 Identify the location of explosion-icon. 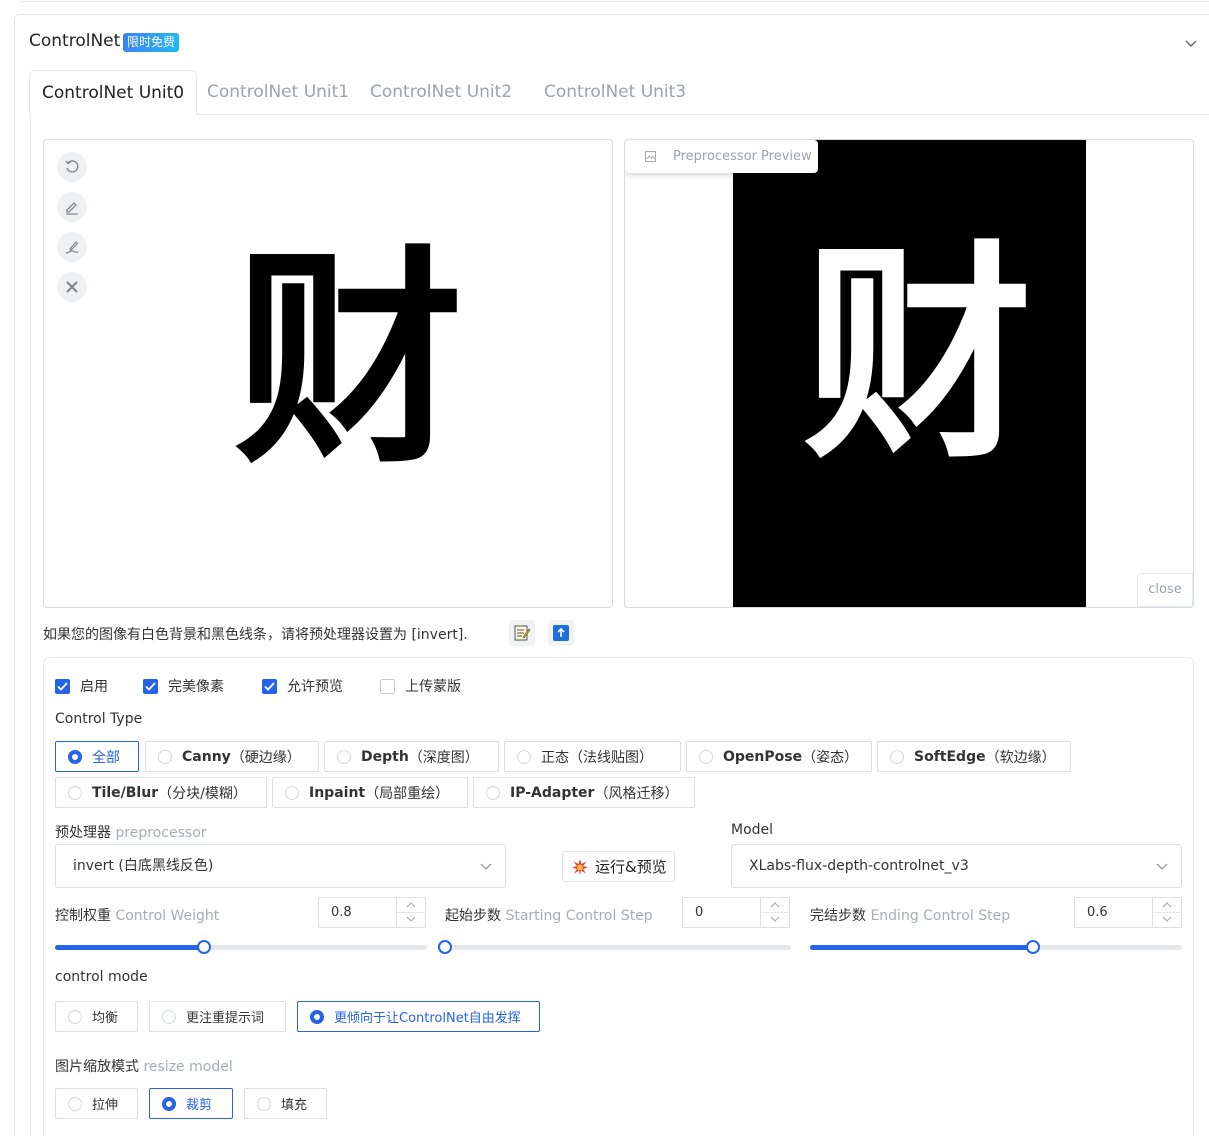
(580, 866).